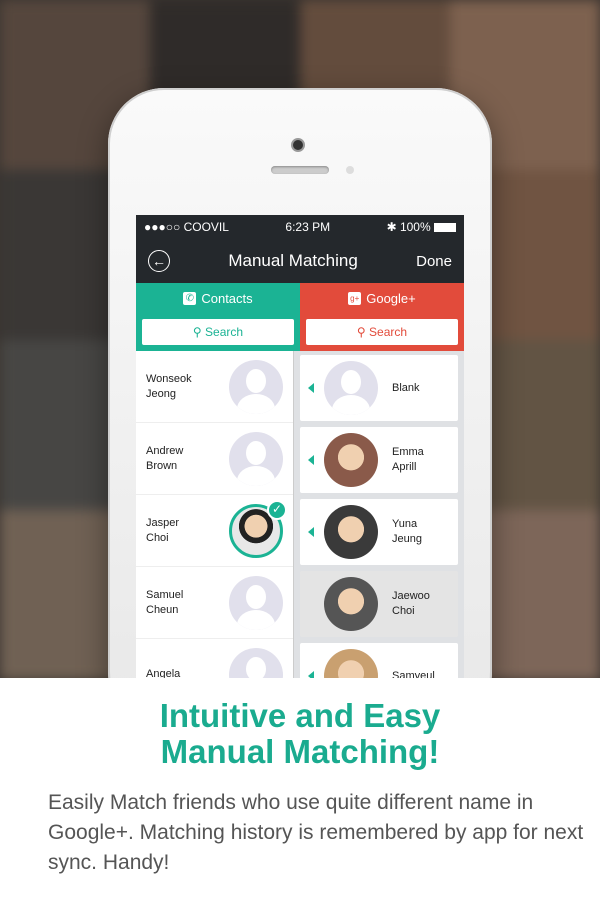  I want to click on google-contact-name: Yuna Jeung, so click(407, 531).